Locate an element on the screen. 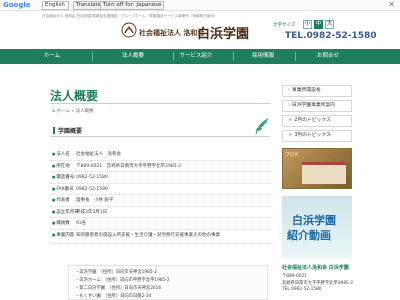 Image resolution: width=400 pixels, height=300 pixels. font-size-large-button: 大 is located at coordinates (329, 24).